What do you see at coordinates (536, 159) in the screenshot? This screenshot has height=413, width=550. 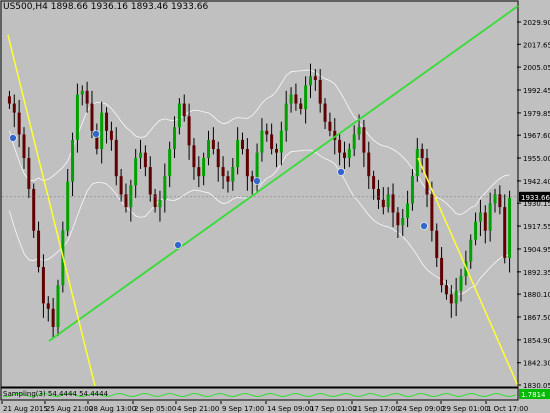 I see `price-tick-label: 1955.00` at bounding box center [536, 159].